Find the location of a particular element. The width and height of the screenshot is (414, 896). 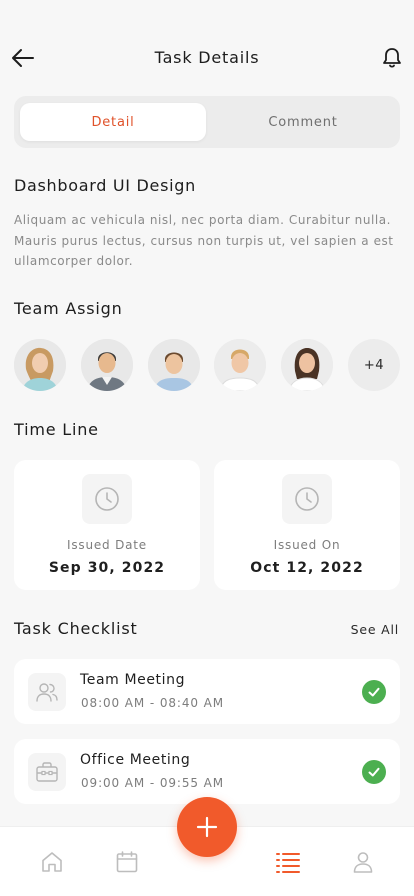

profile-icon is located at coordinates (363, 862).